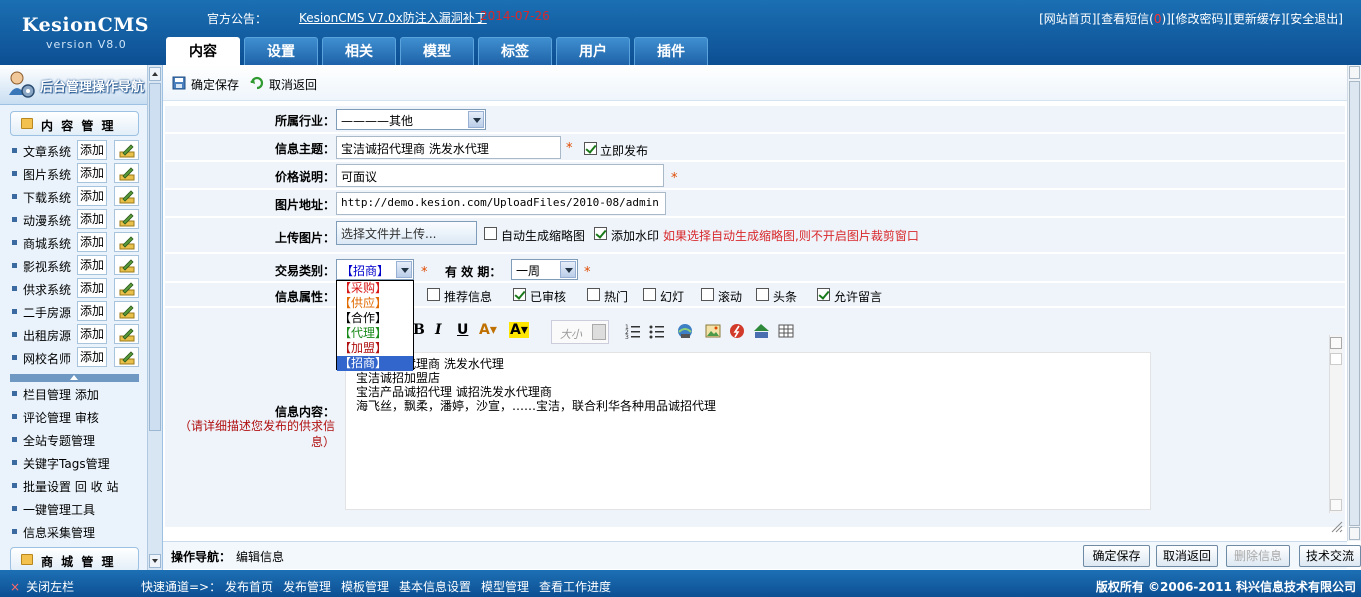 The width and height of the screenshot is (1361, 597). I want to click on editor-scrollbar, so click(1336, 424).